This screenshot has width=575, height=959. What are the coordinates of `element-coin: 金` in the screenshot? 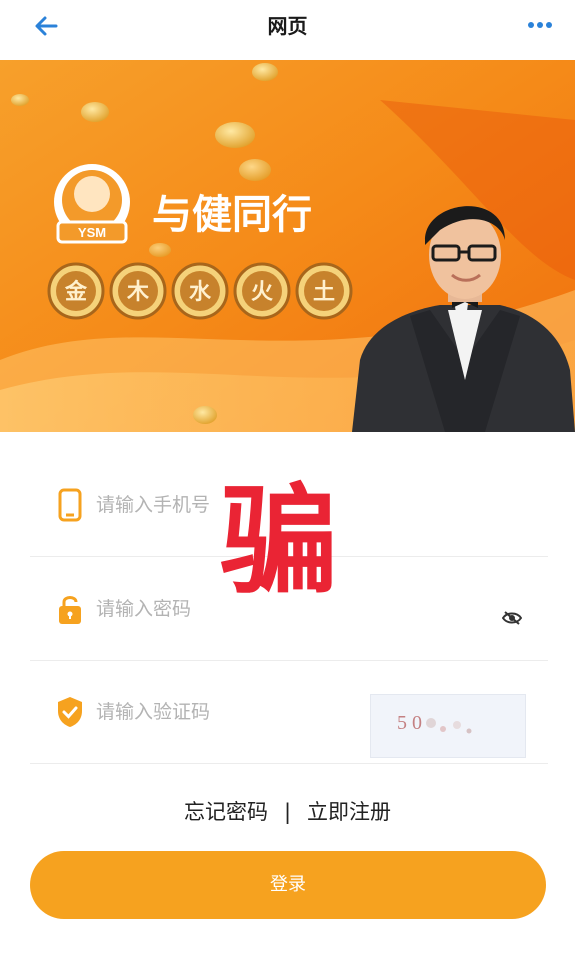 It's located at (76, 291).